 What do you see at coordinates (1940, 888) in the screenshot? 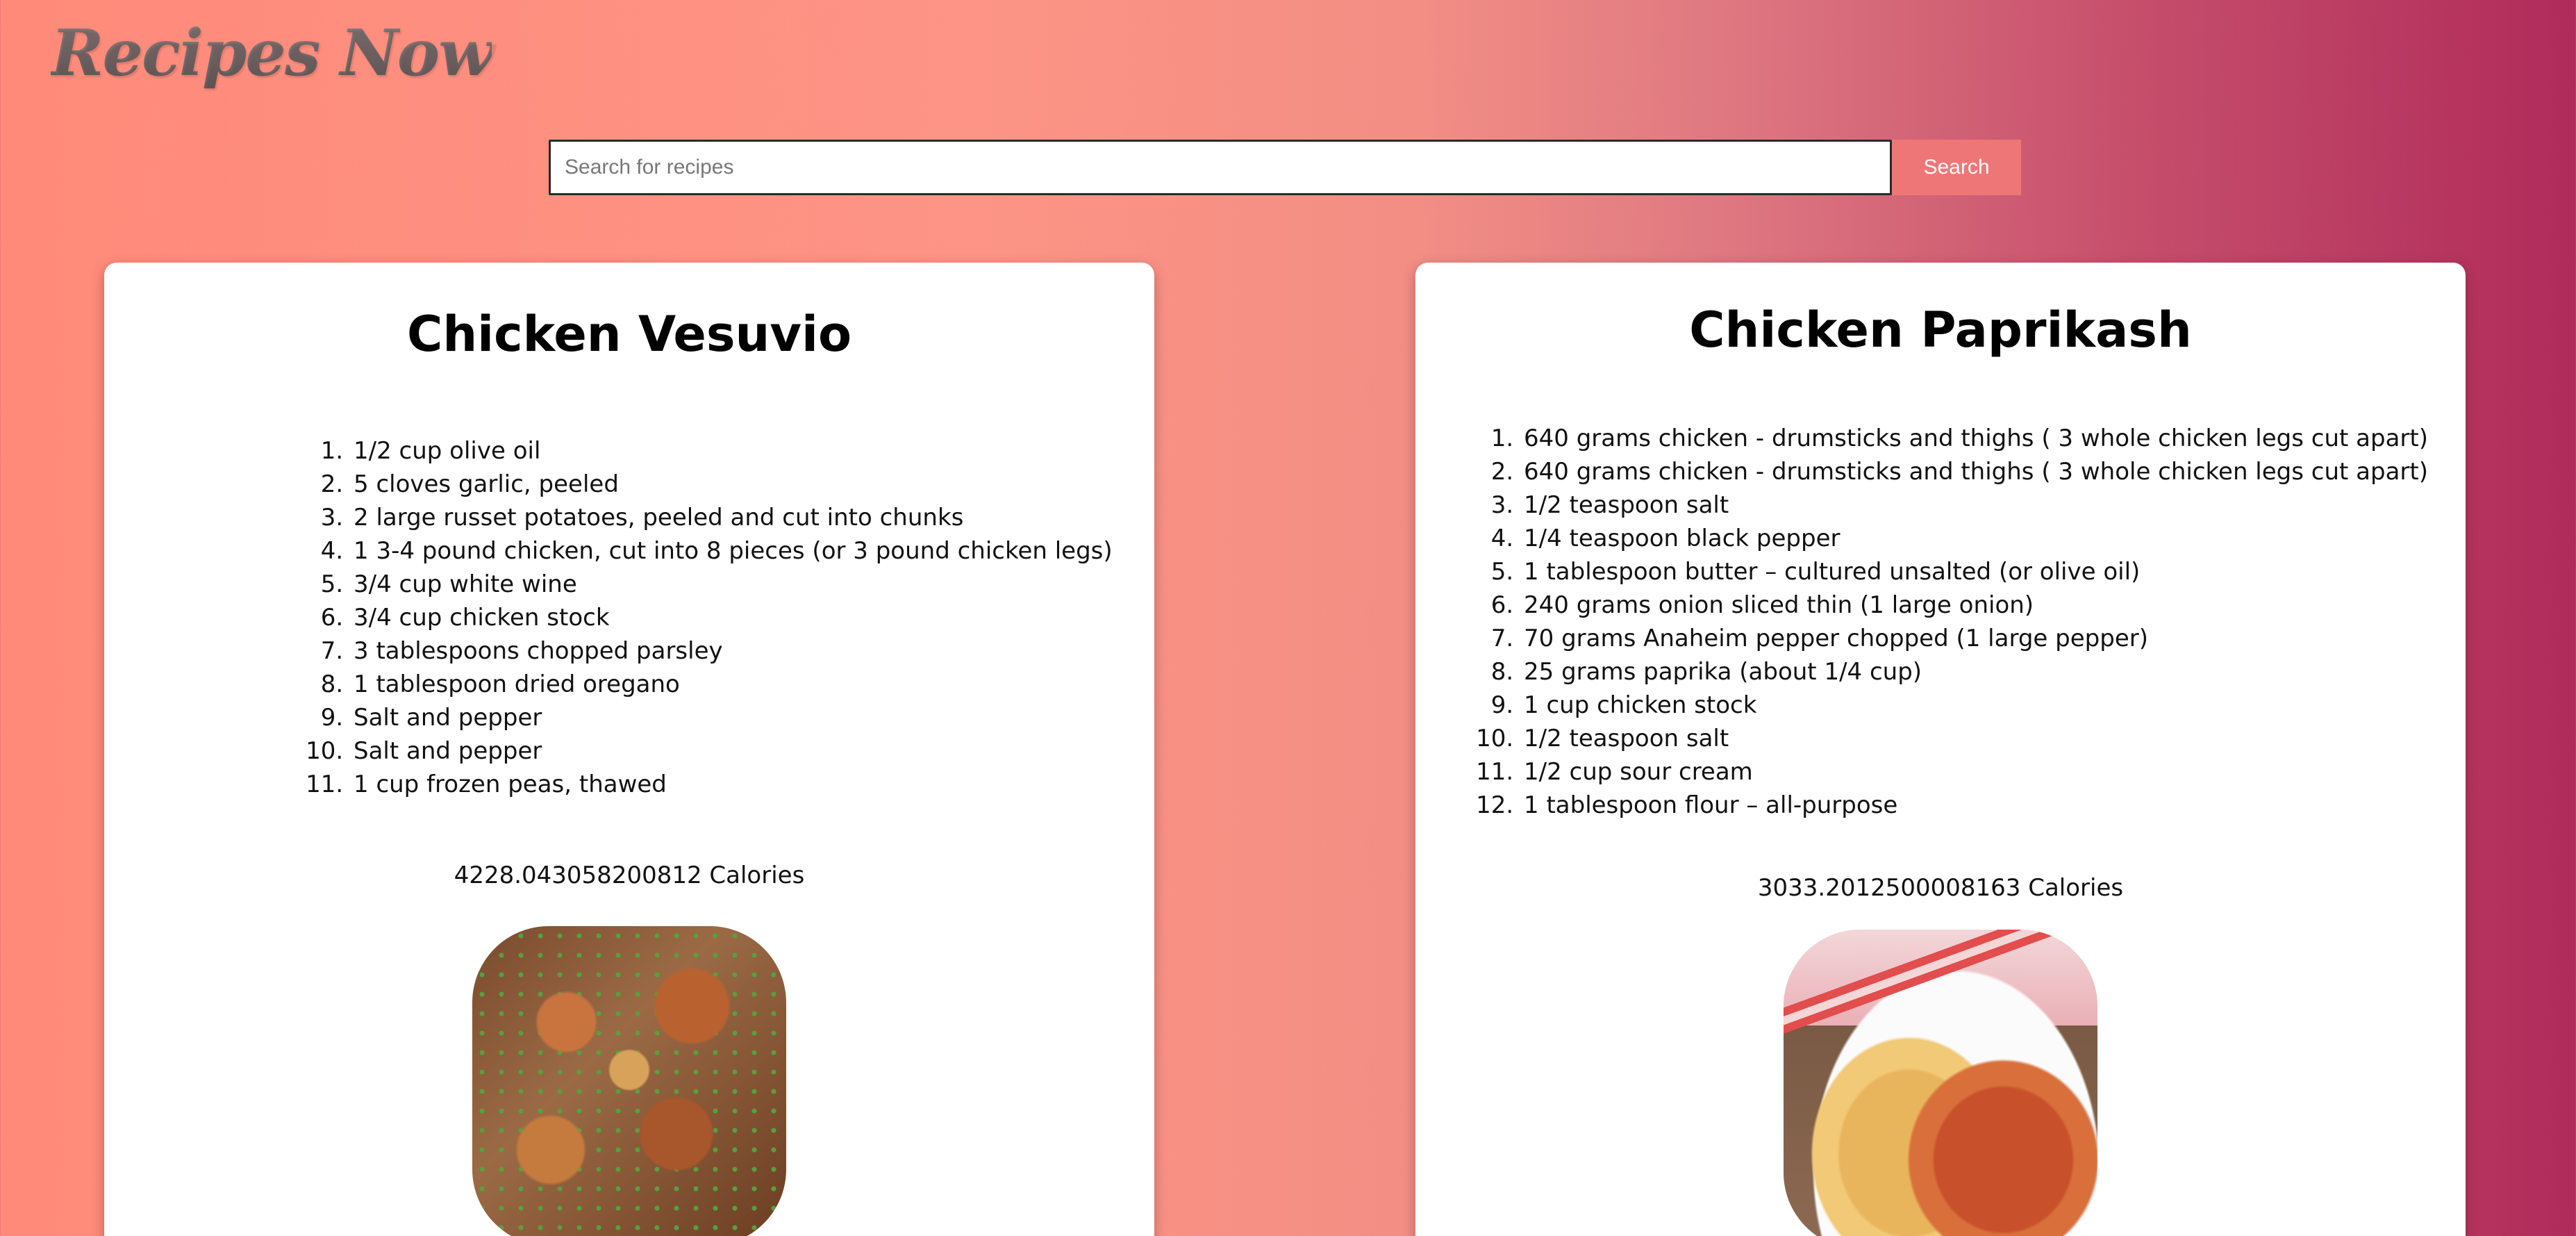
I see `calories-label: 3033.2012500008163 Calories` at bounding box center [1940, 888].